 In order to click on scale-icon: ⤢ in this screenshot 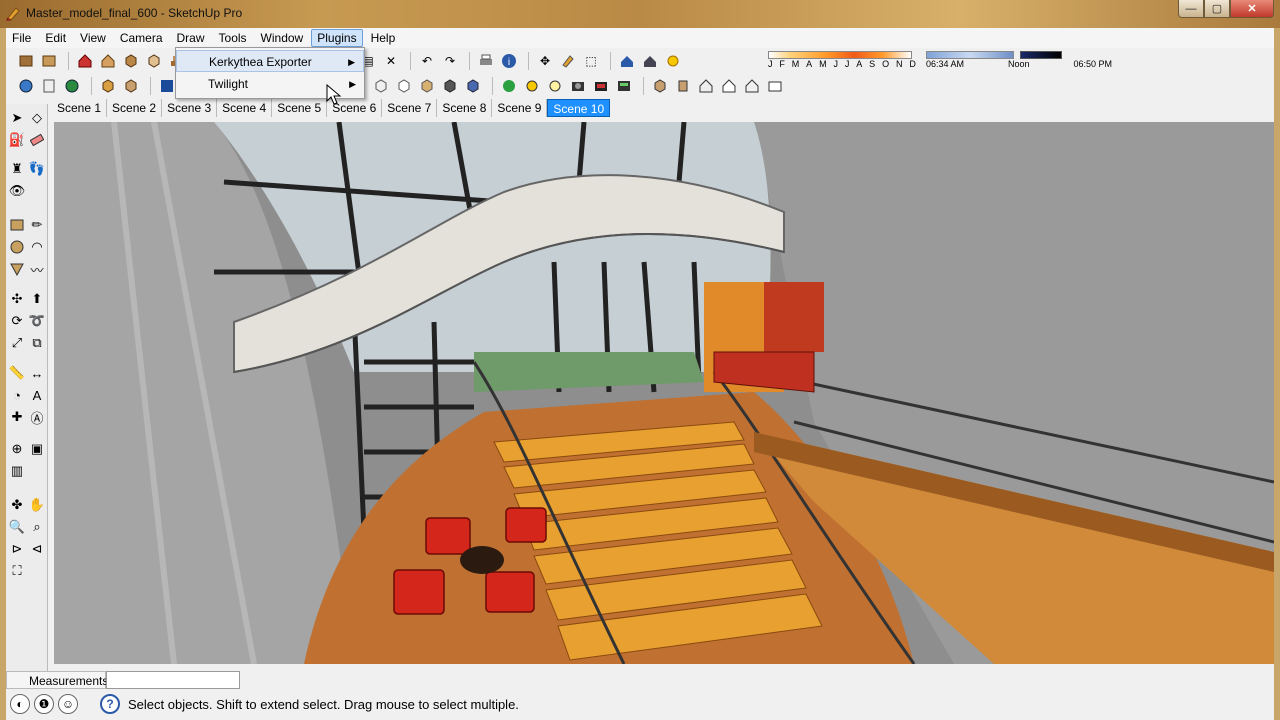, I will do `click(17, 343)`.